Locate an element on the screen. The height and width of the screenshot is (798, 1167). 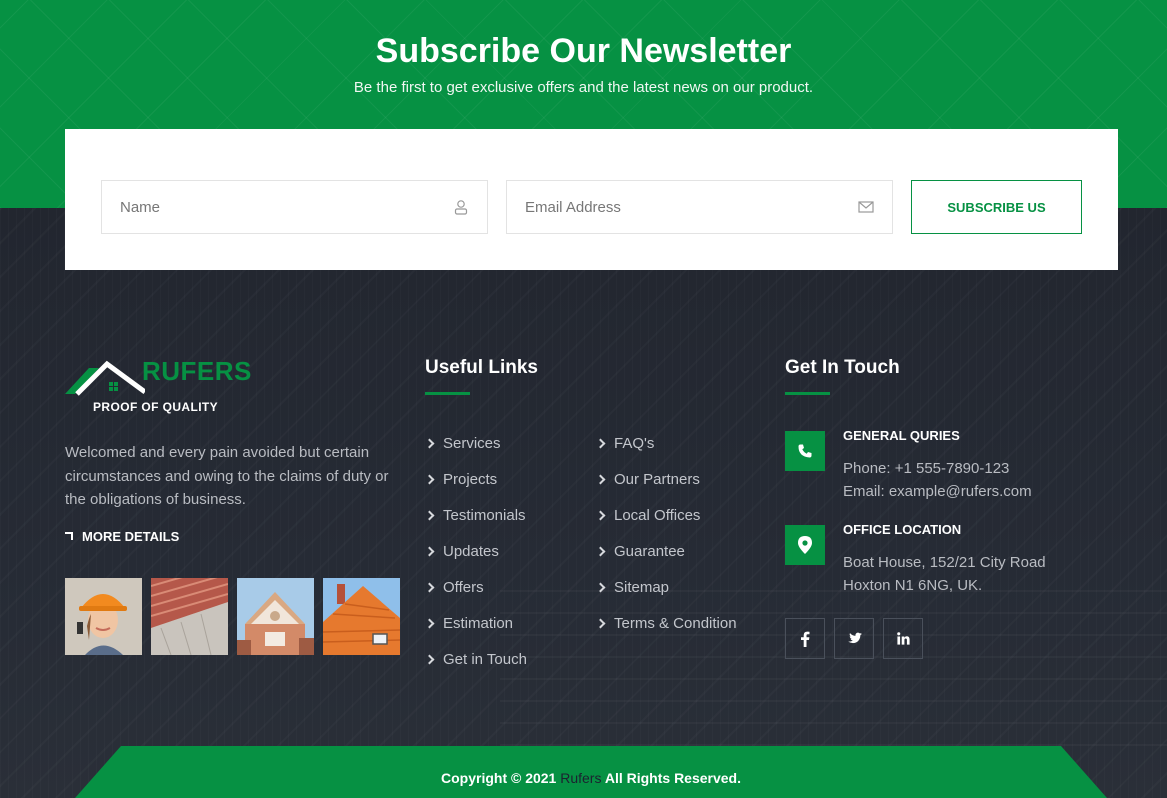
list-item: Services is located at coordinates (475, 443).